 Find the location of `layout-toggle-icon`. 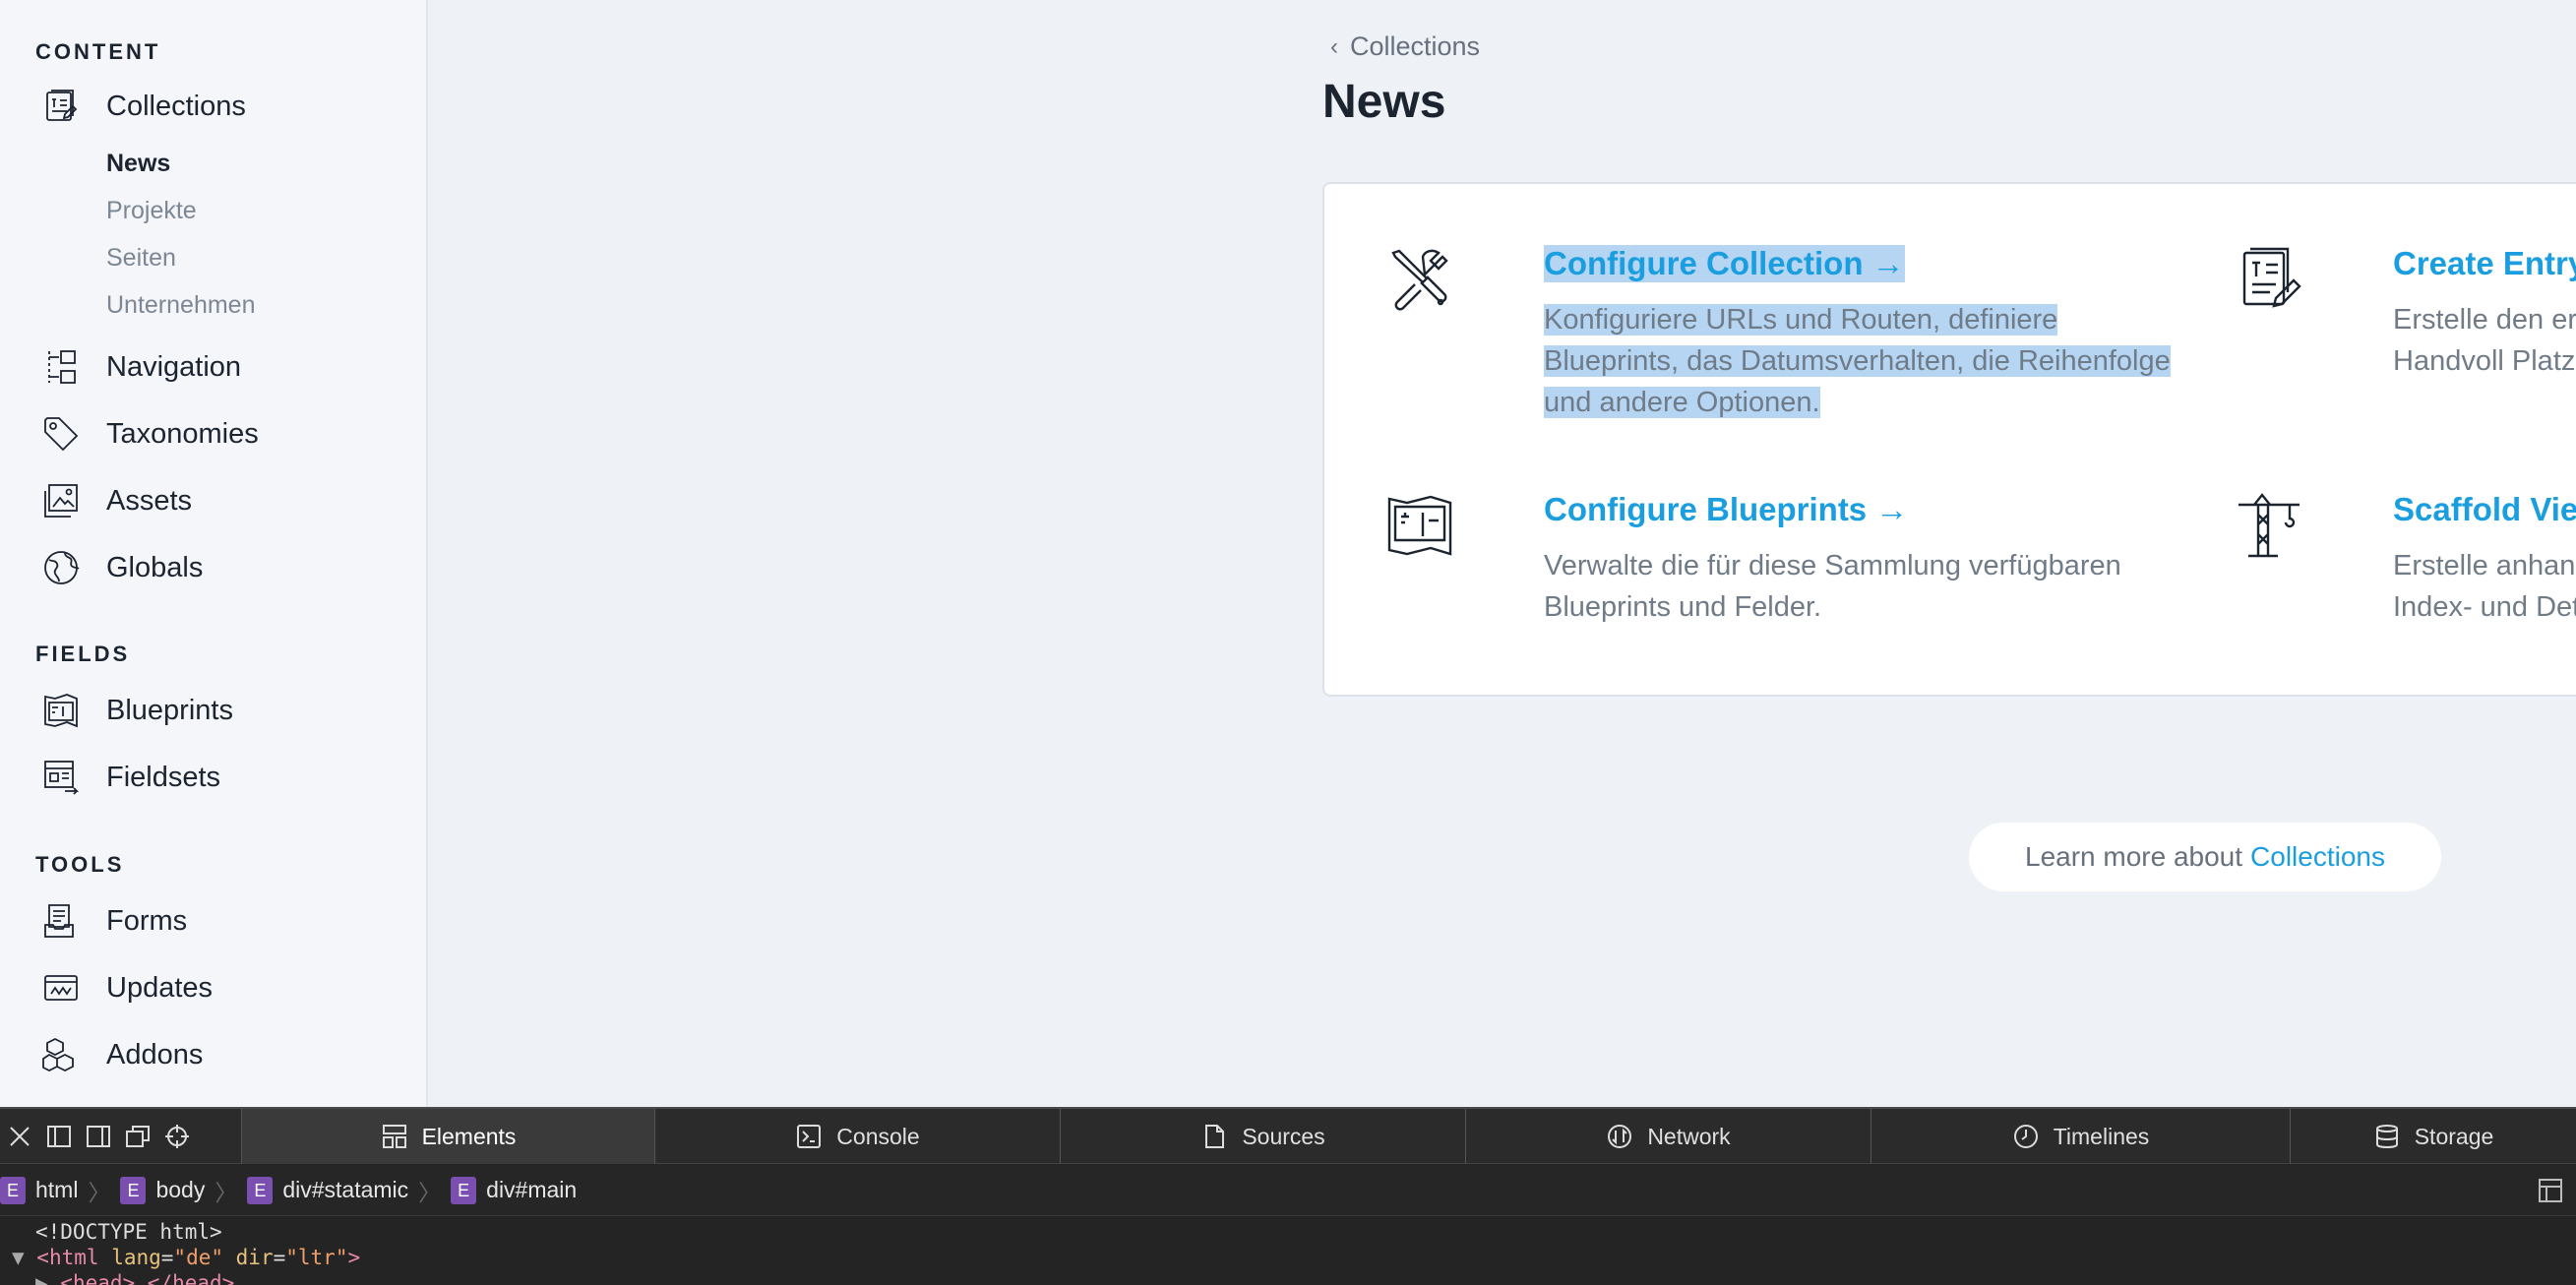

layout-toggle-icon is located at coordinates (2550, 1193).